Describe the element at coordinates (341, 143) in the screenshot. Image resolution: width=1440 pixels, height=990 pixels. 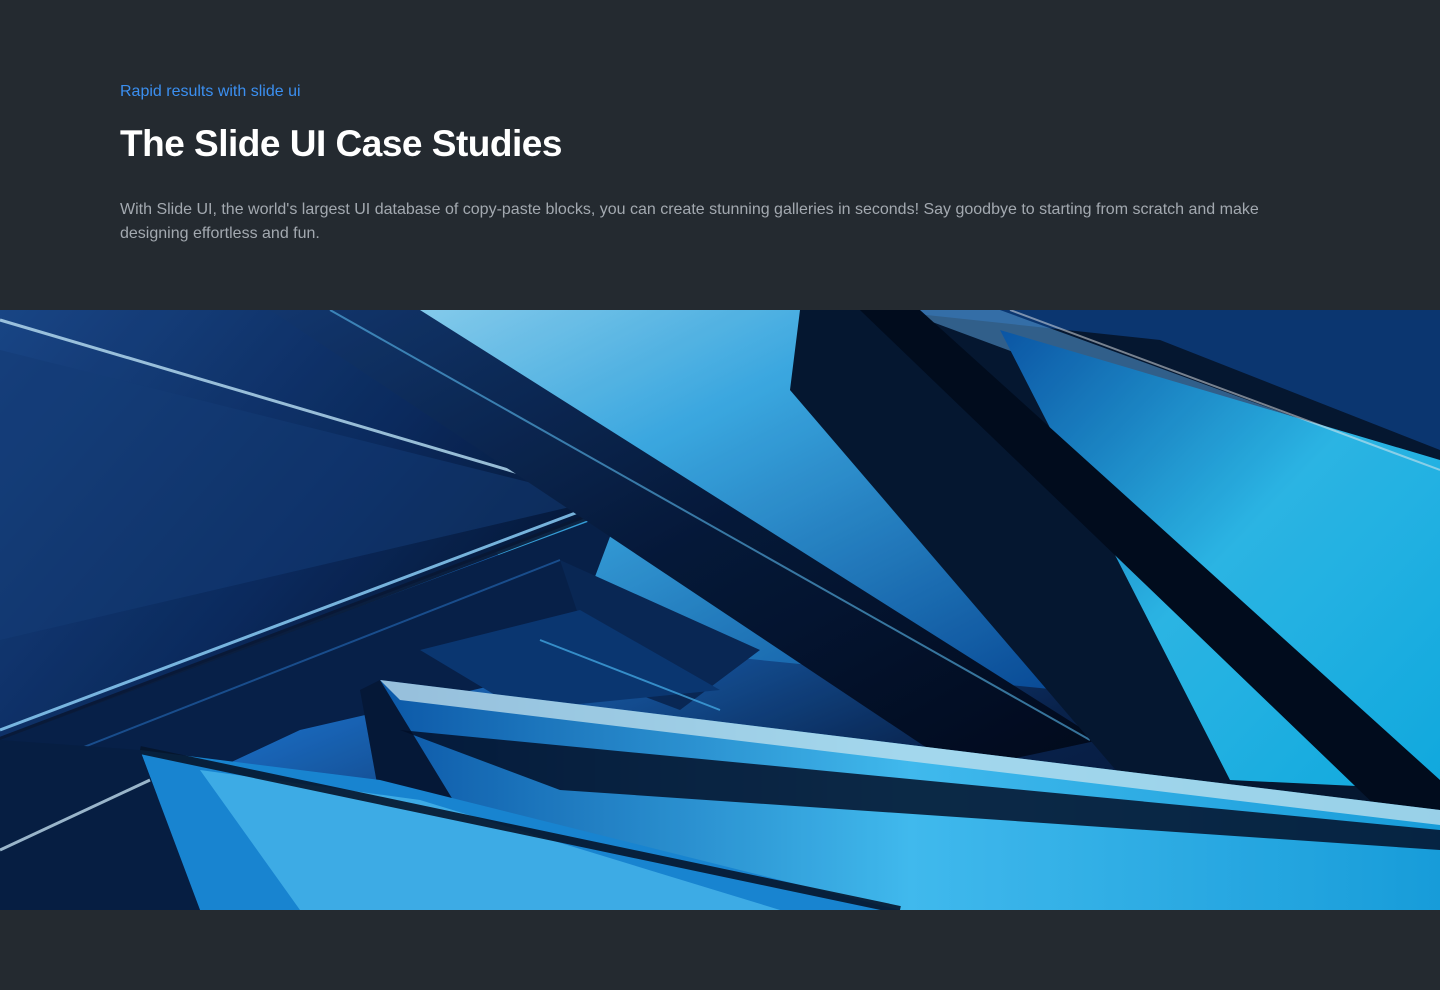
I see `page-title: The Slide UI Case Studies` at that location.